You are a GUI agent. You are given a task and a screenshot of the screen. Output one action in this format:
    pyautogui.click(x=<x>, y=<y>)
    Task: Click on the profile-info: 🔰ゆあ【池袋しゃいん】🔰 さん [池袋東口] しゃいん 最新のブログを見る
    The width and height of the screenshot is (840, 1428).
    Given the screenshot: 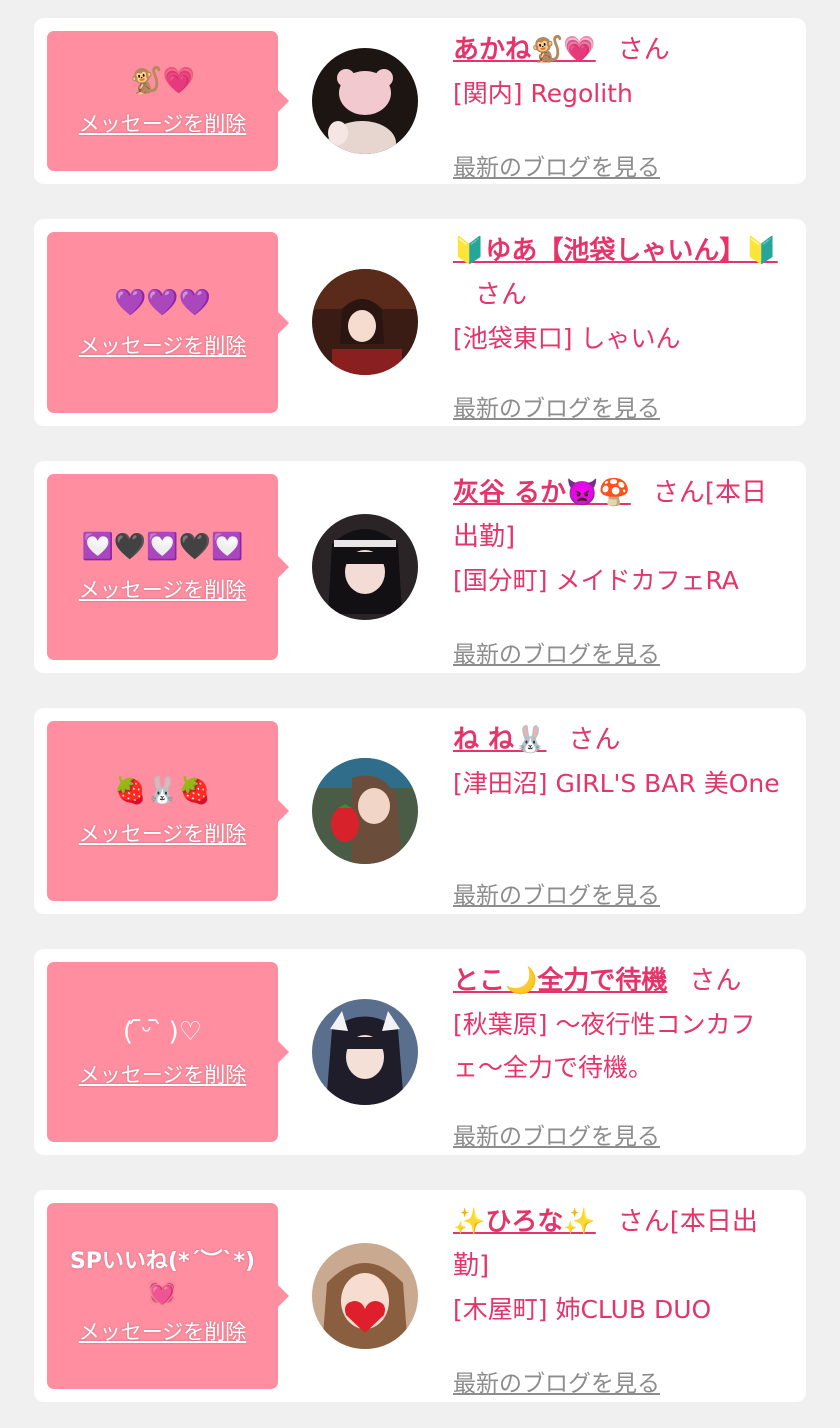 What is the action you would take?
    pyautogui.click(x=621, y=325)
    